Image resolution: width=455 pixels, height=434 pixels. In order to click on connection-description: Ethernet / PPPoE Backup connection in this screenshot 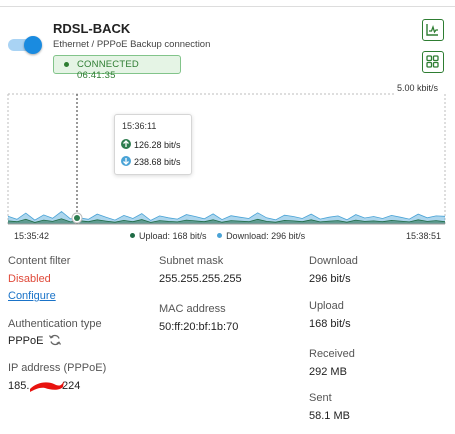, I will do `click(132, 44)`.